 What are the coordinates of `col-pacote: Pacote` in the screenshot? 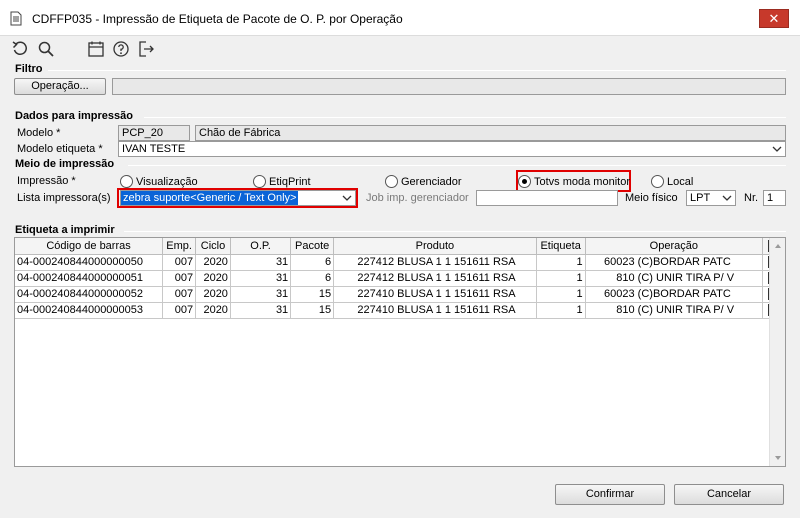 It's located at (312, 246).